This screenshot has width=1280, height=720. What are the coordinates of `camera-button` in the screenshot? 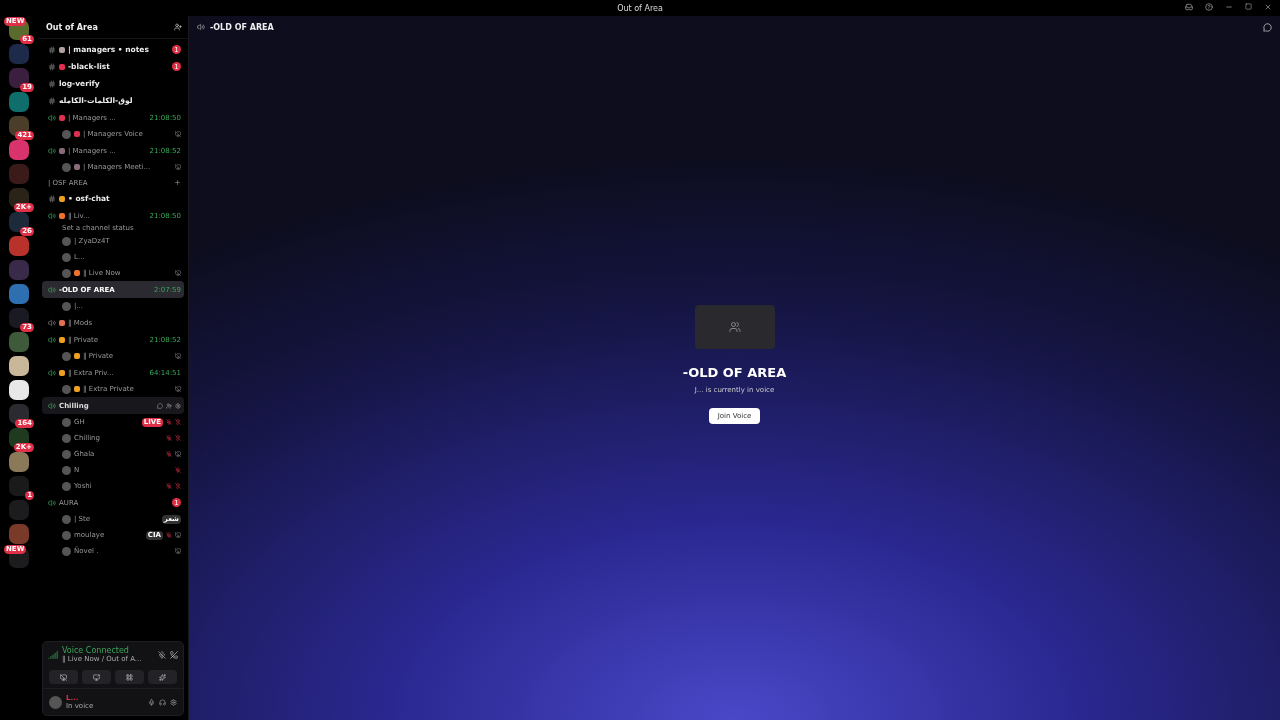 It's located at (63, 677).